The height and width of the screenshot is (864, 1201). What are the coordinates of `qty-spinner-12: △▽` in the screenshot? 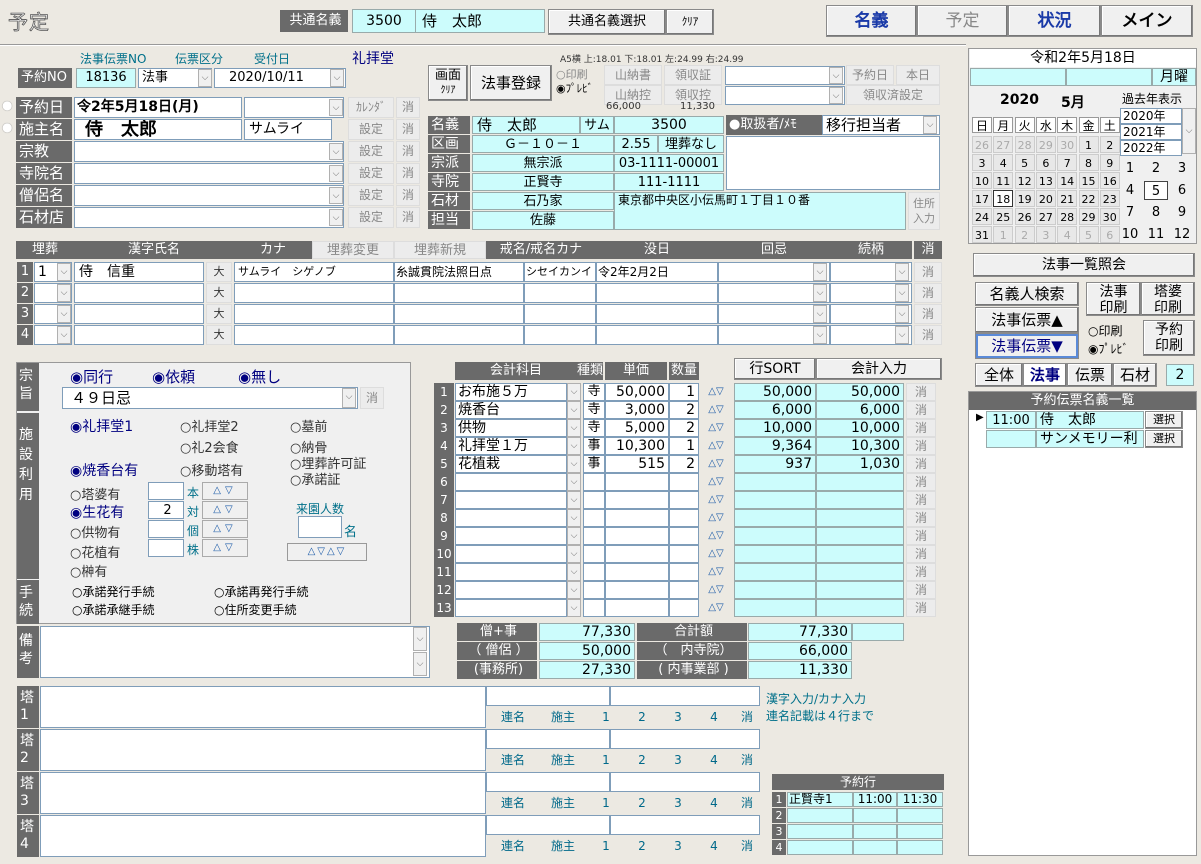 It's located at (716, 608).